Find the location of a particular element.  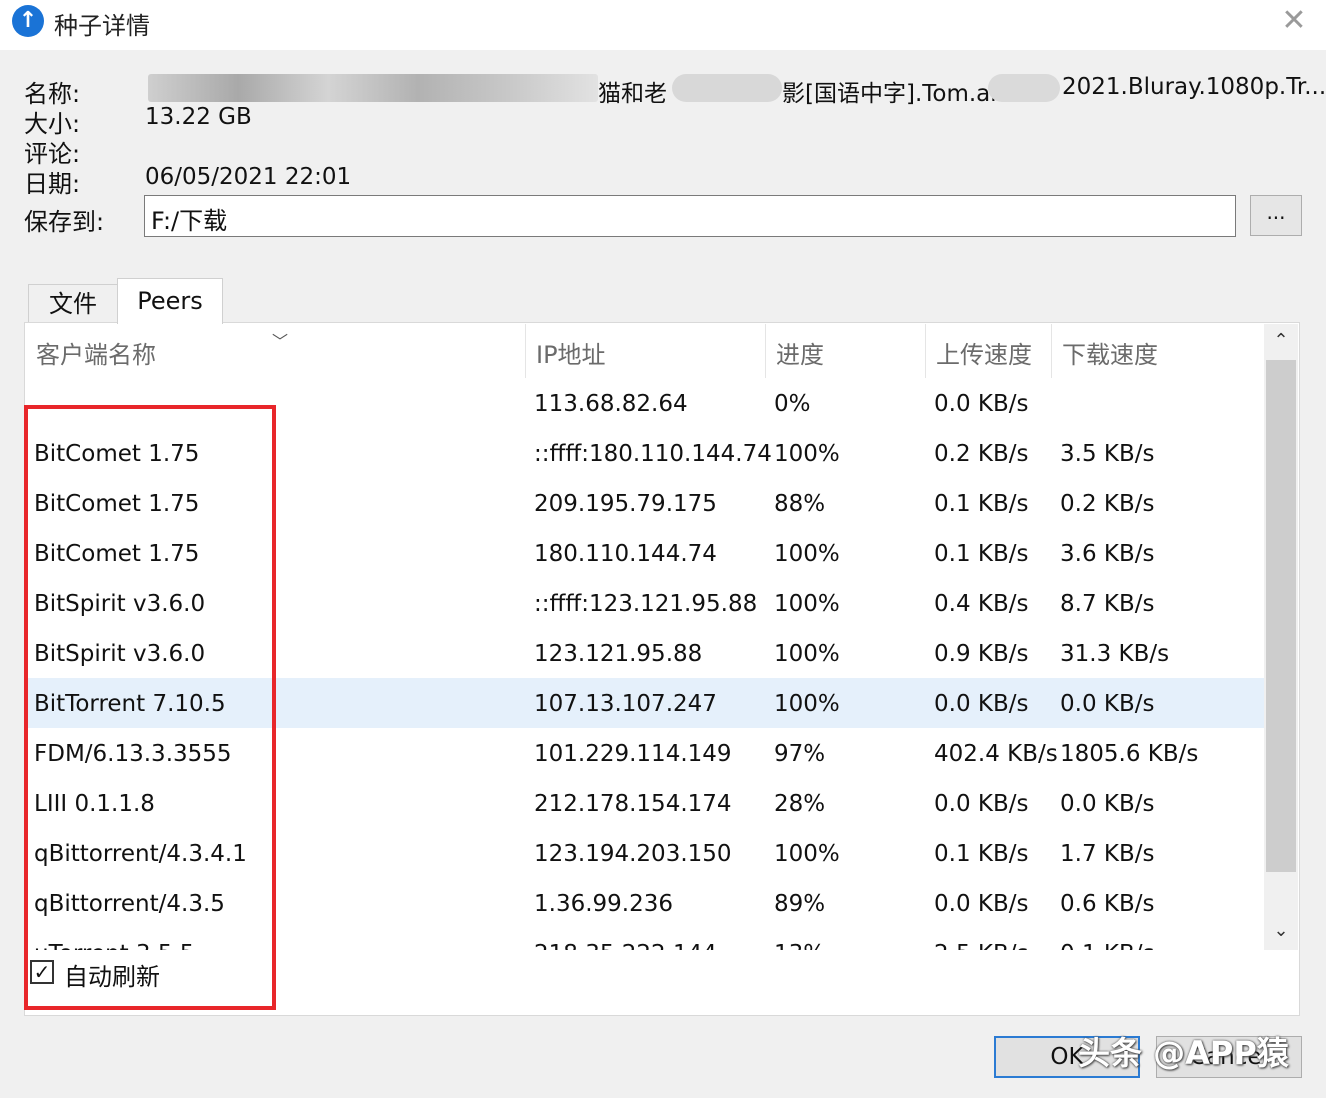

ip-address-cell: 209.195.79.175 is located at coordinates (625, 504).